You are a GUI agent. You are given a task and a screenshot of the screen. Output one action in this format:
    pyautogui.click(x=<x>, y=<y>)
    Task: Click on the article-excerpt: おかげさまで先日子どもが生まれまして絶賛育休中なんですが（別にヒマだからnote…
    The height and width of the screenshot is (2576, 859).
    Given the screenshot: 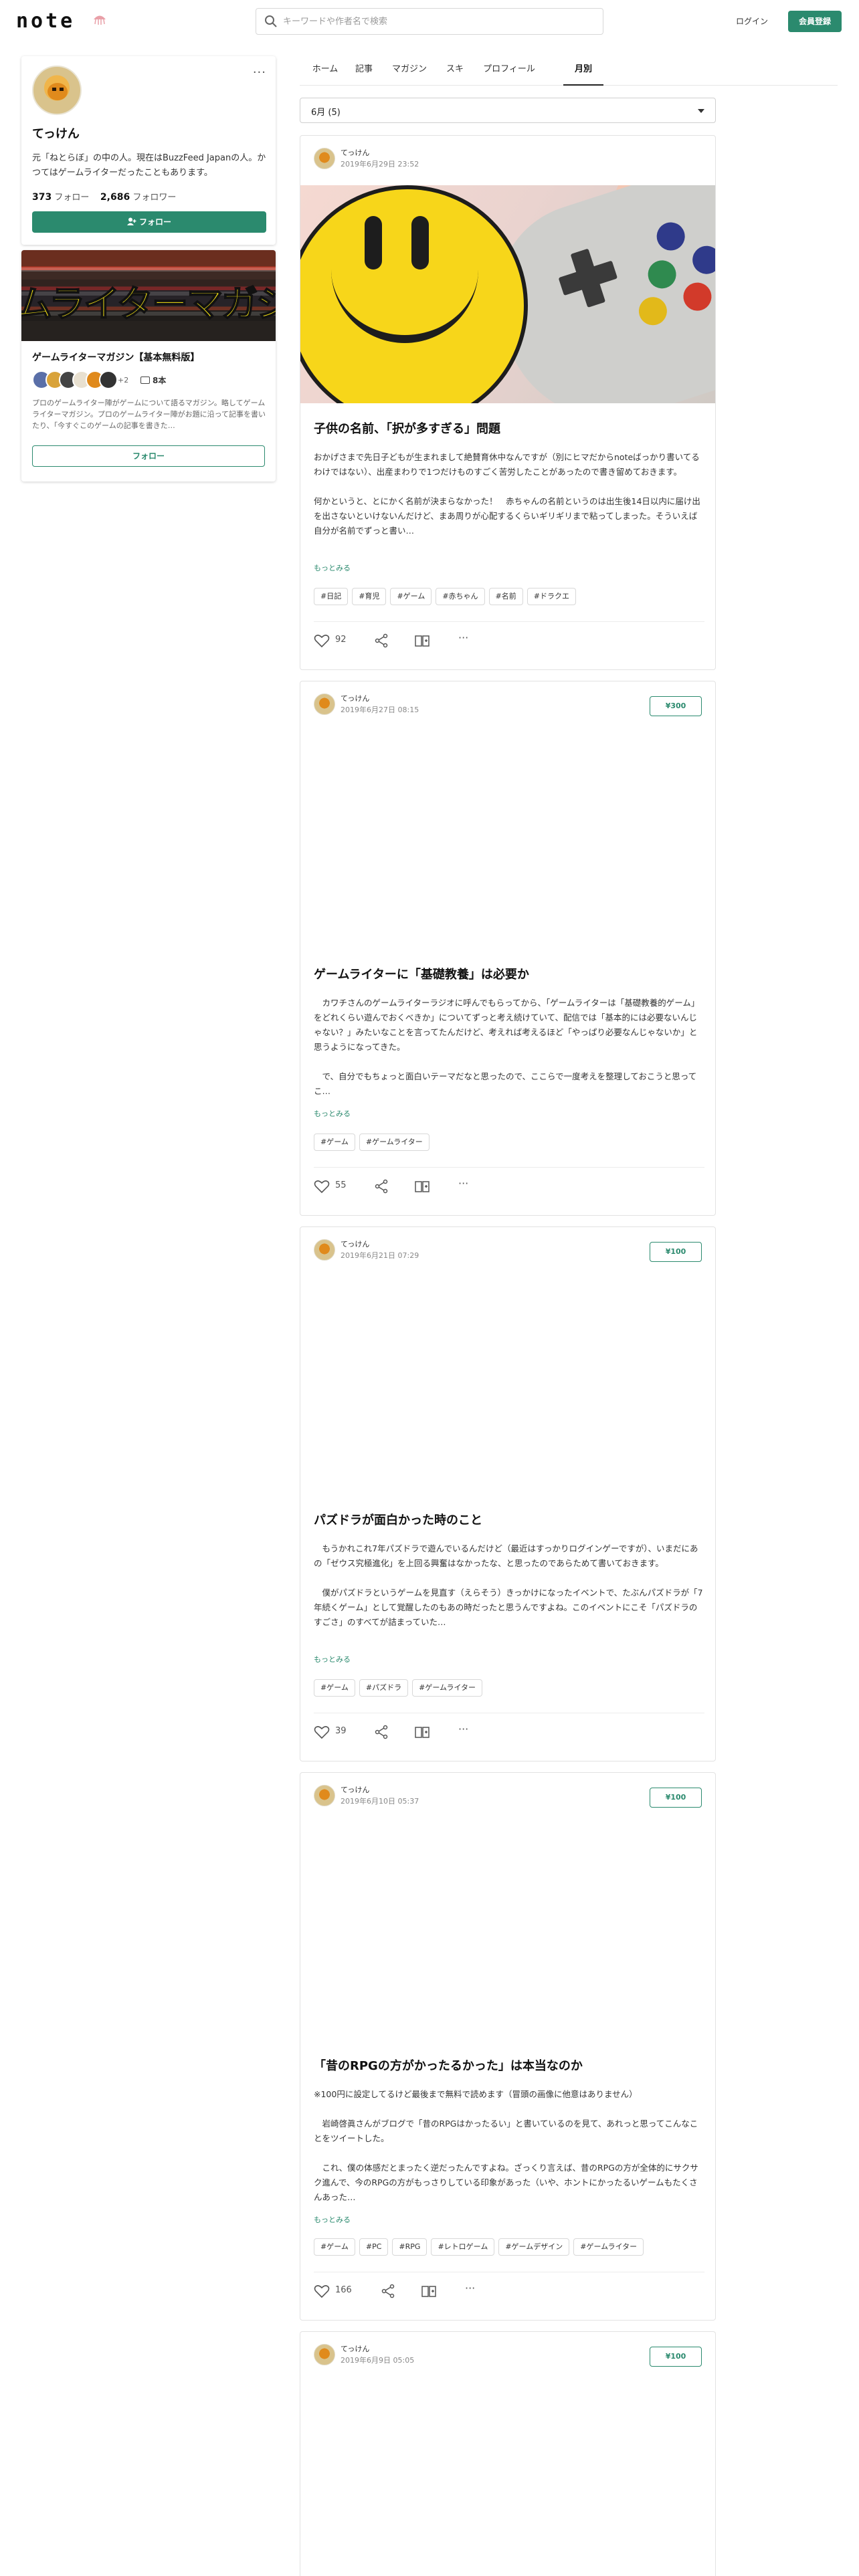 What is the action you would take?
    pyautogui.click(x=507, y=494)
    